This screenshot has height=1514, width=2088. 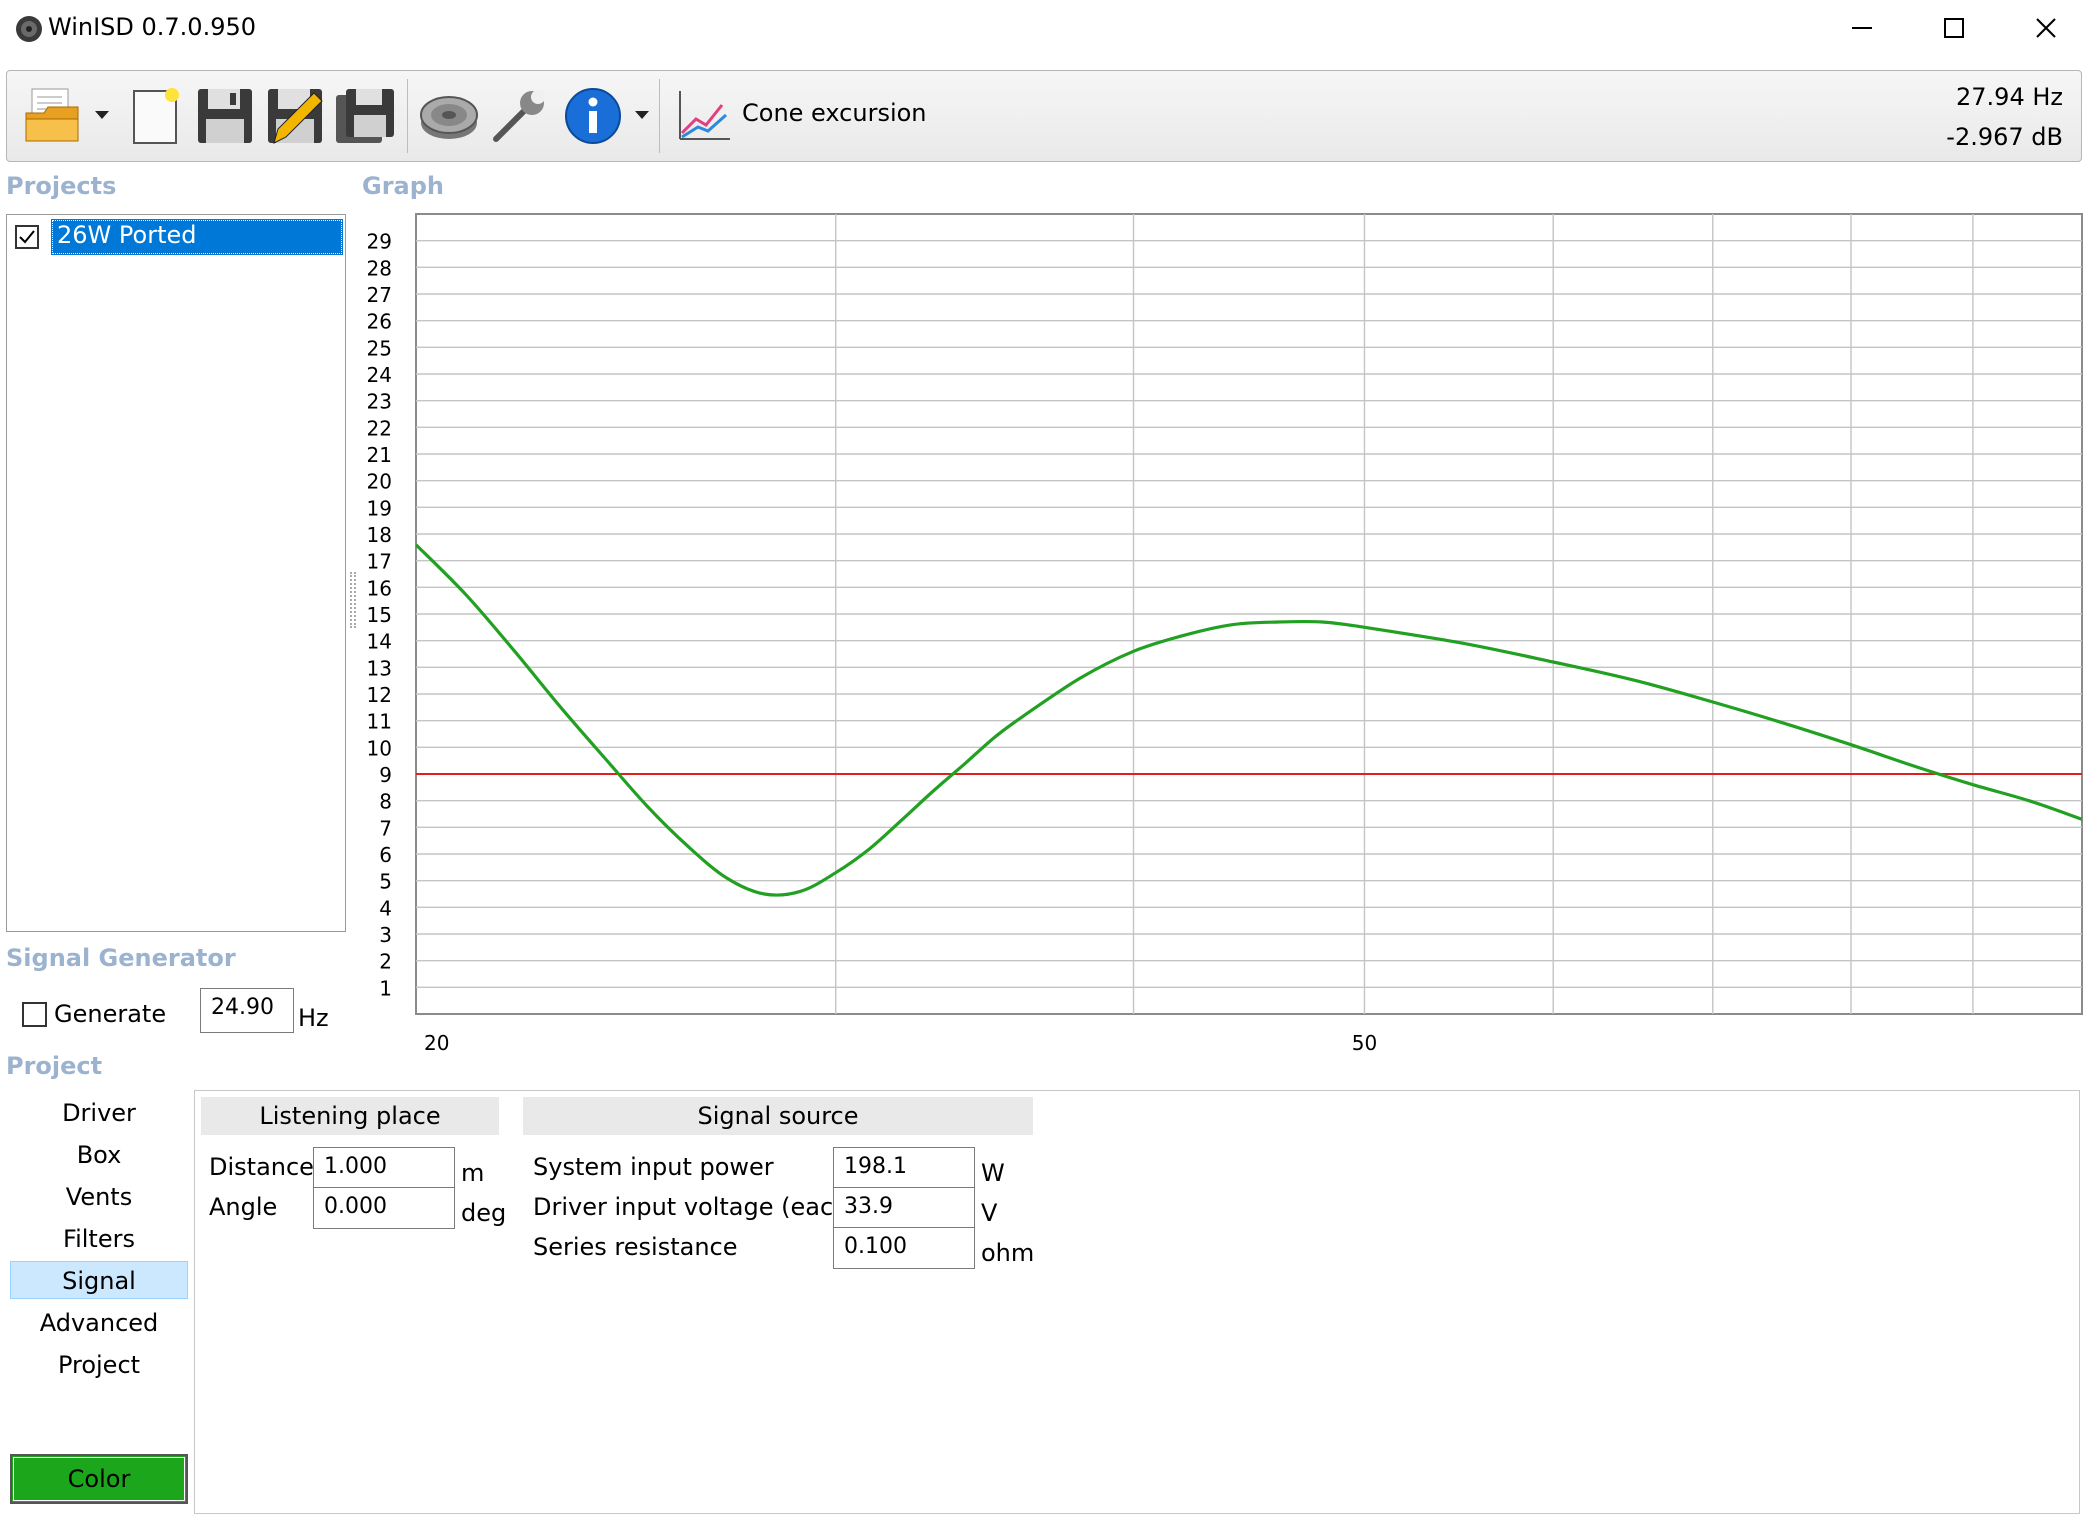 I want to click on y-tick-label: 6, so click(x=385, y=855).